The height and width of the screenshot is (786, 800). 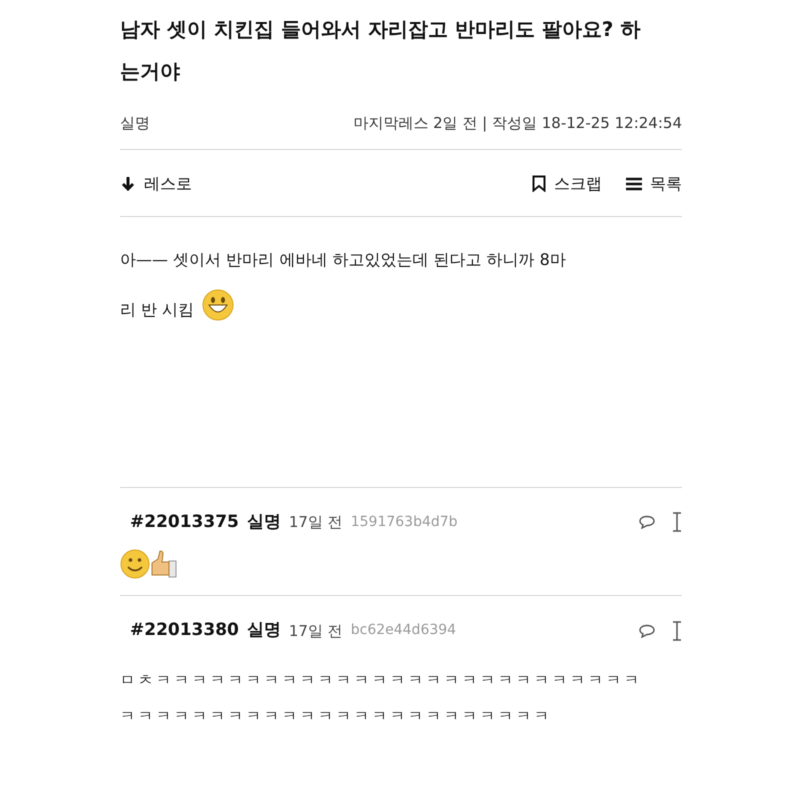 I want to click on smiley-face-icon, so click(x=135, y=564).